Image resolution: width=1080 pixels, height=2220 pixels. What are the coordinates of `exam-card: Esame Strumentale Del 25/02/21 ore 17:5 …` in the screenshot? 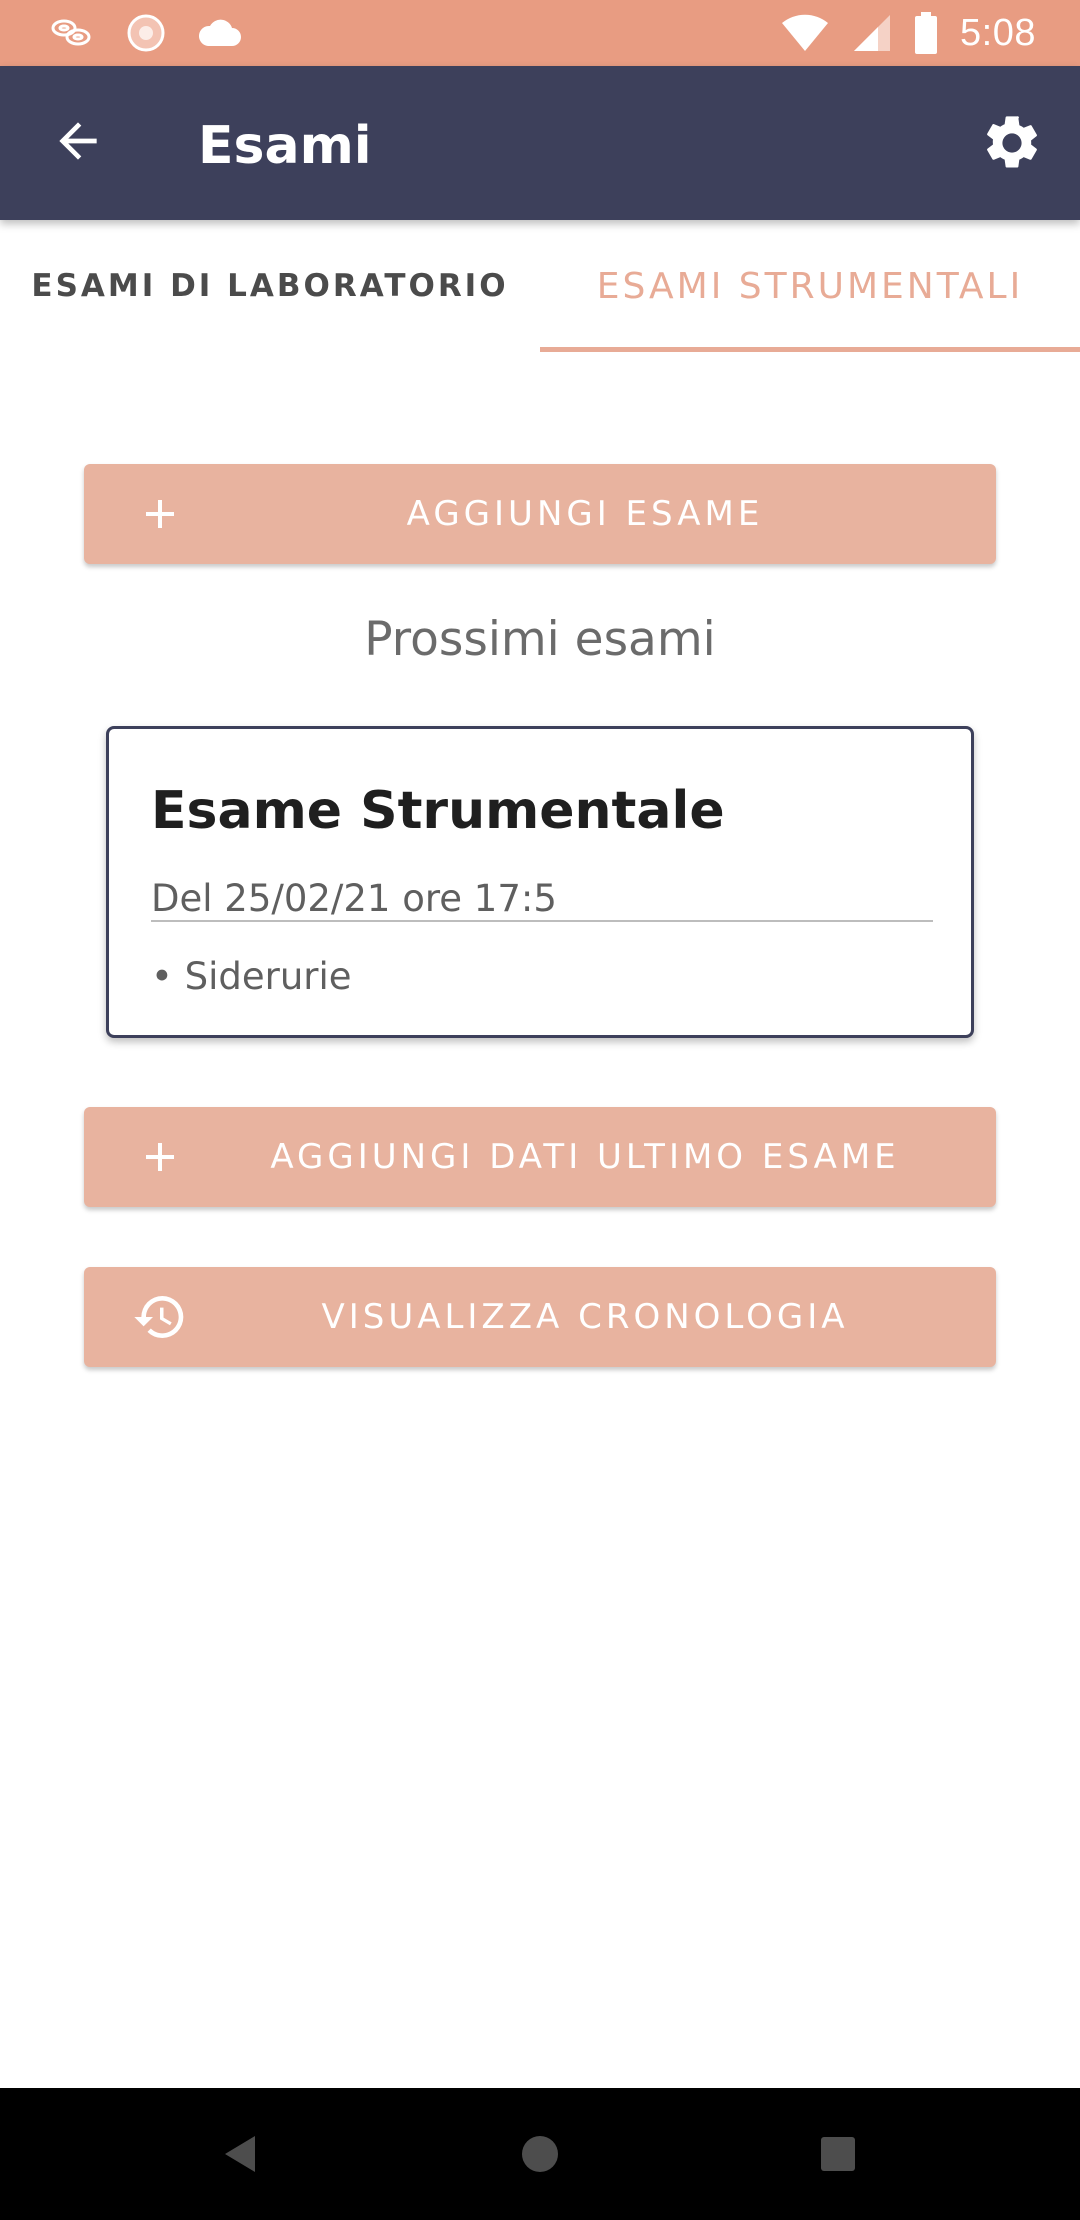 It's located at (540, 882).